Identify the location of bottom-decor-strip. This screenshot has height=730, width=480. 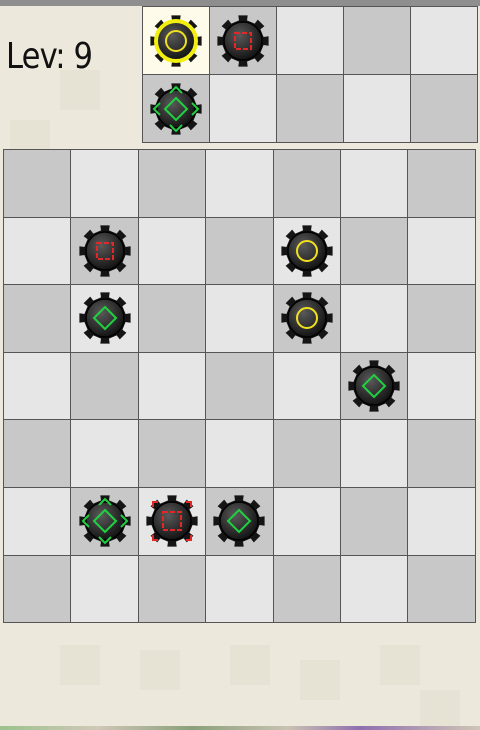
(240, 728).